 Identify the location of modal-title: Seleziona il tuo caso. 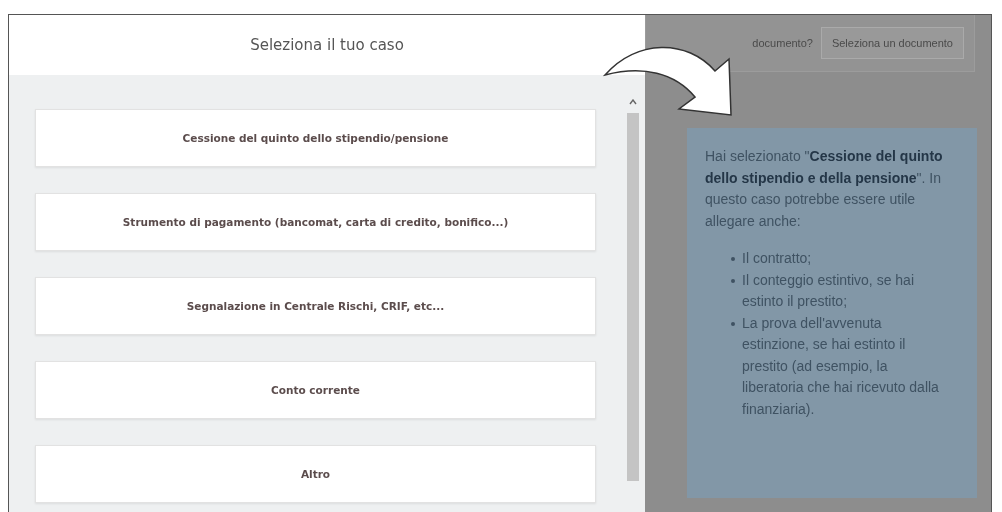
(327, 45).